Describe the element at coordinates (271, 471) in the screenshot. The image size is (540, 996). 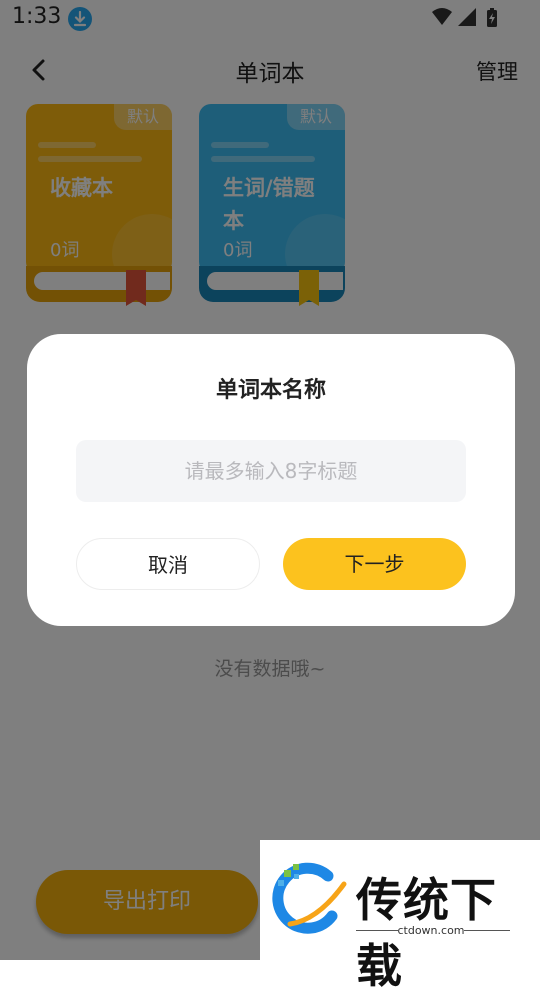
I see `wordbook-name-input` at that location.